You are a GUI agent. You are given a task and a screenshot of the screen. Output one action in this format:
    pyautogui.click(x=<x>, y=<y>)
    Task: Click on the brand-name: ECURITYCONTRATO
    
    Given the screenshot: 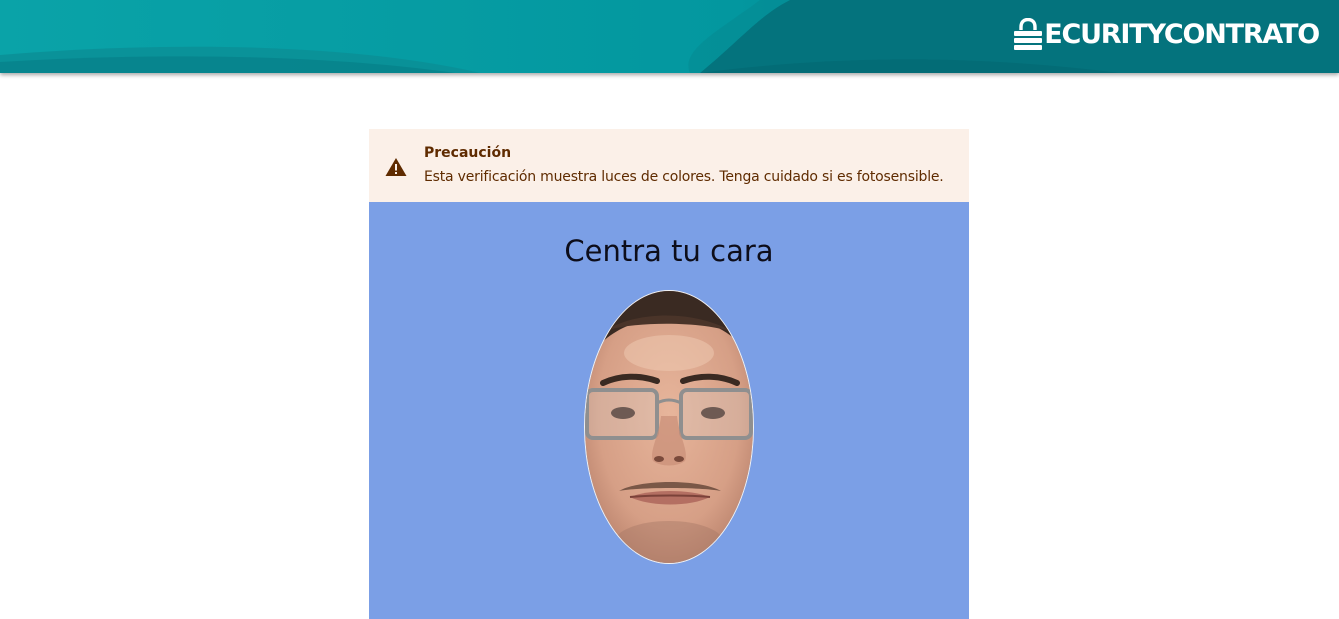 What is the action you would take?
    pyautogui.click(x=1182, y=34)
    